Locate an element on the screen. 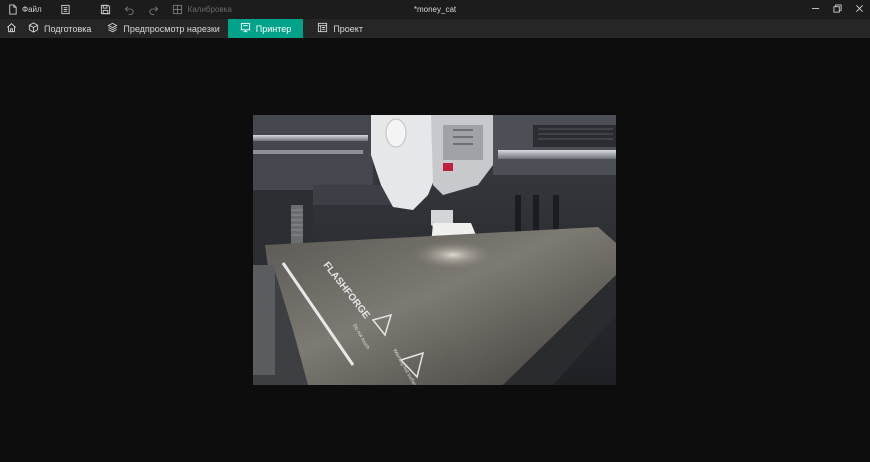 The image size is (870, 462). cube-icon is located at coordinates (33, 28).